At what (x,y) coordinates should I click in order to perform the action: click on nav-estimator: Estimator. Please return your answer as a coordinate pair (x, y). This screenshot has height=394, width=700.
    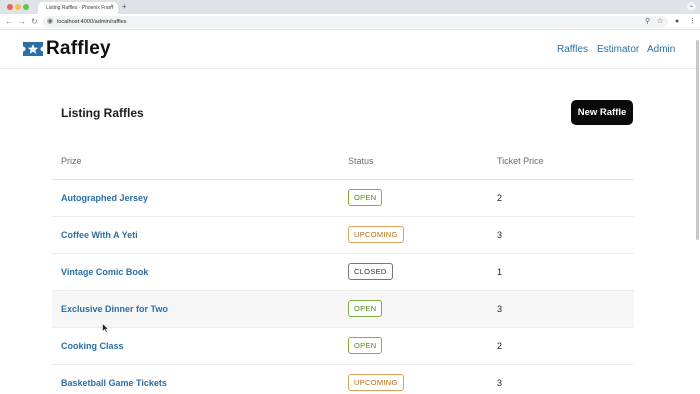
    Looking at the image, I should click on (618, 50).